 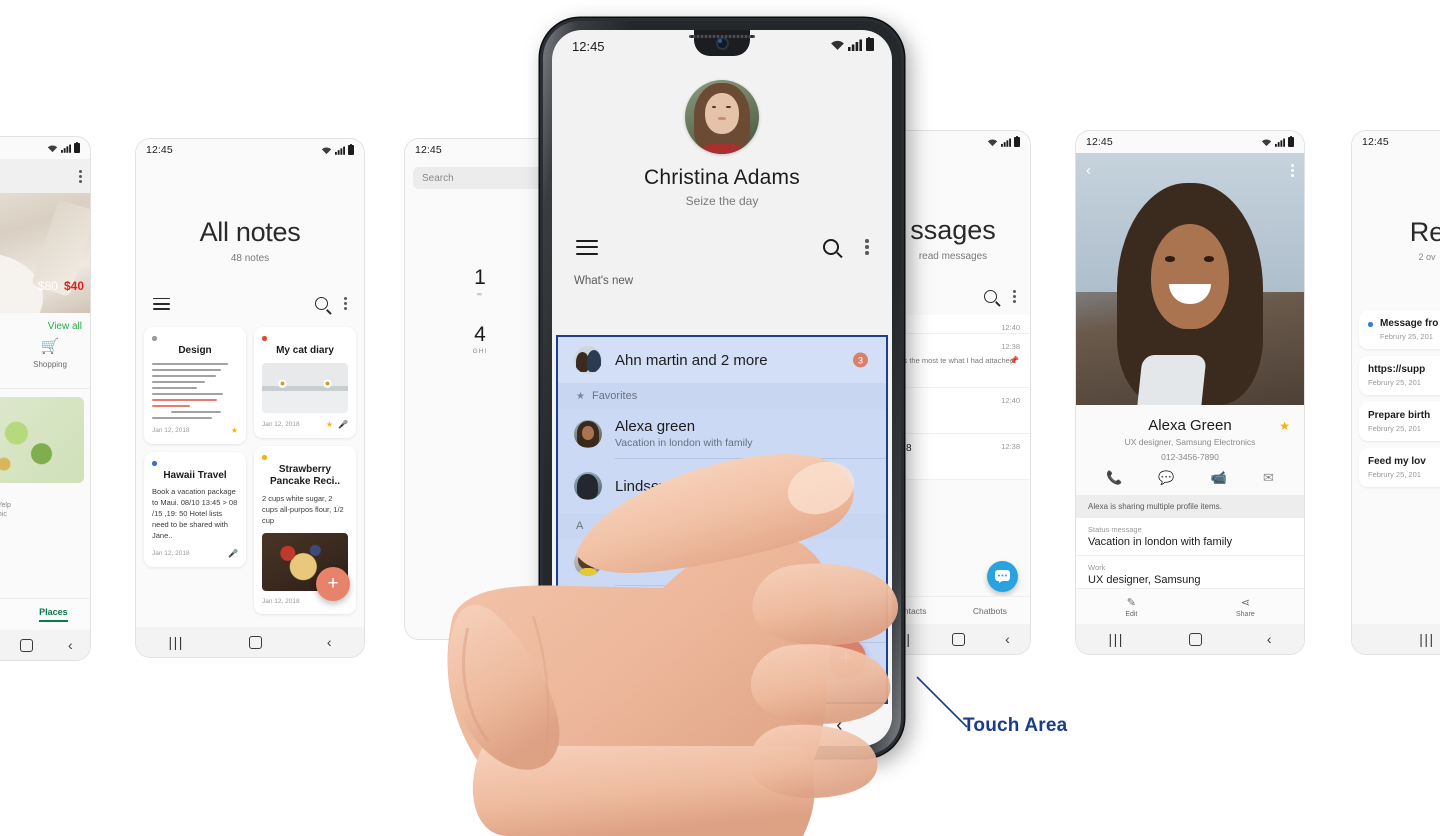 What do you see at coordinates (1015, 725) in the screenshot?
I see `callout-label: Touch Area` at bounding box center [1015, 725].